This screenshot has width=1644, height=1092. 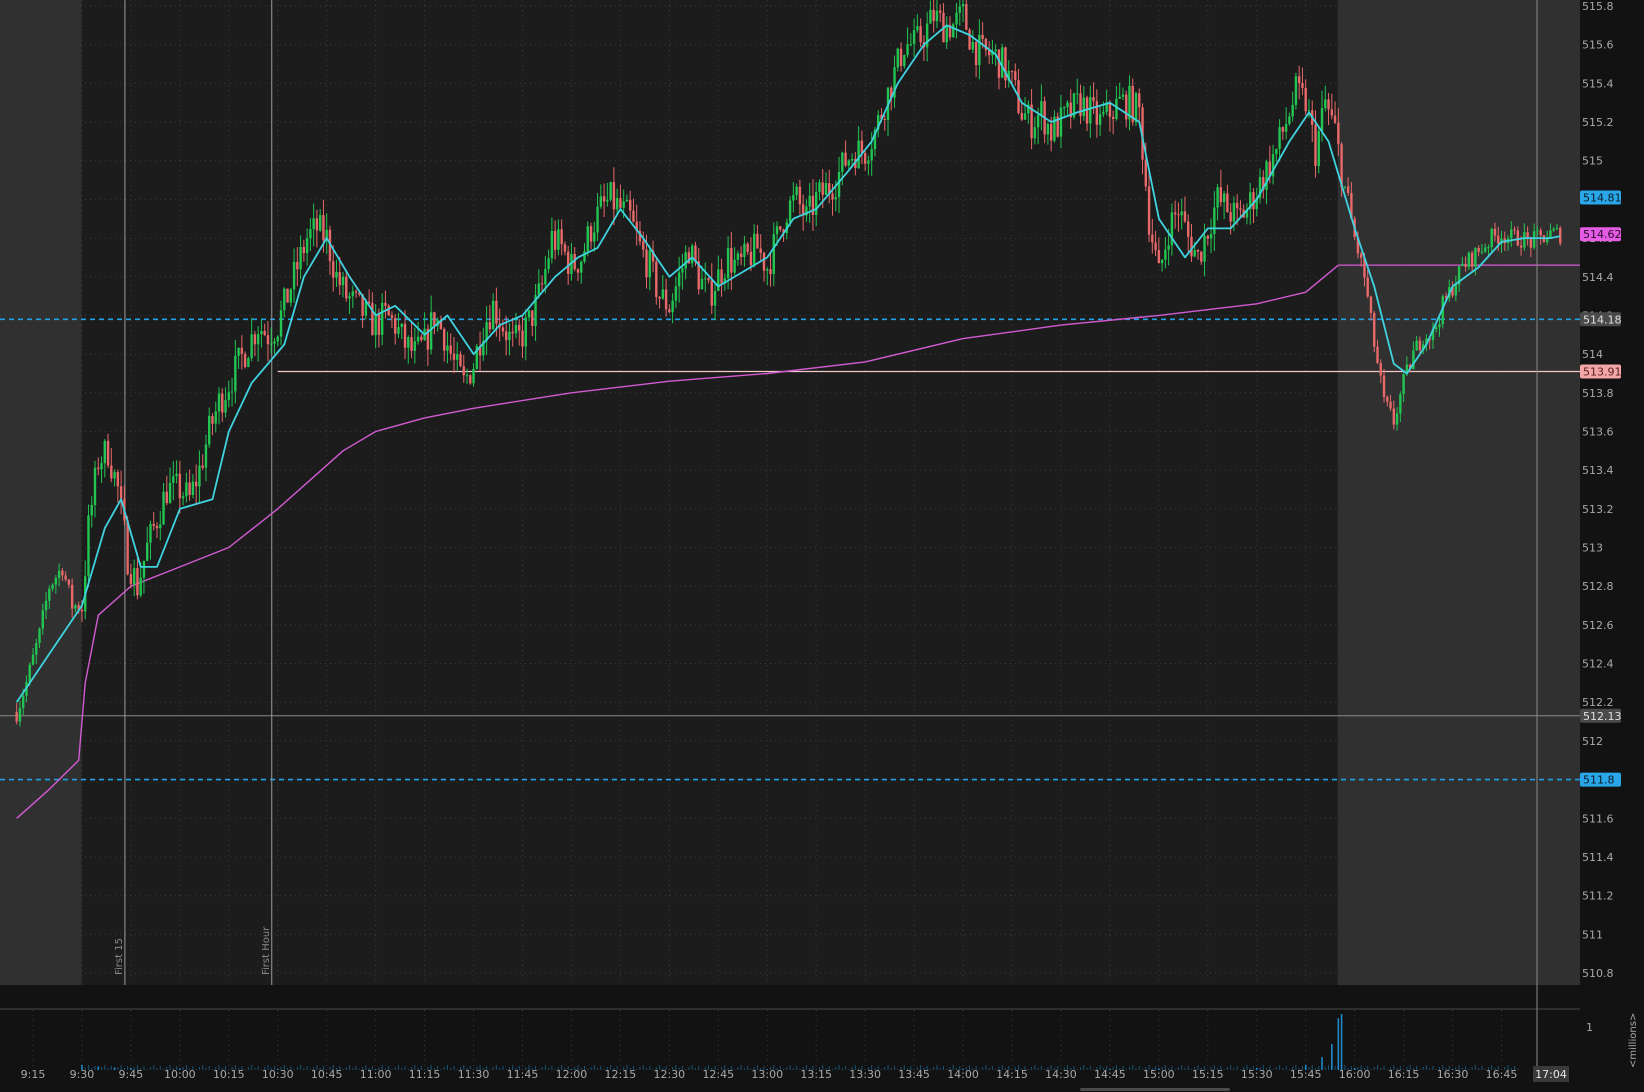 What do you see at coordinates (1602, 234) in the screenshot?
I see `price-tag-label: 514.62` at bounding box center [1602, 234].